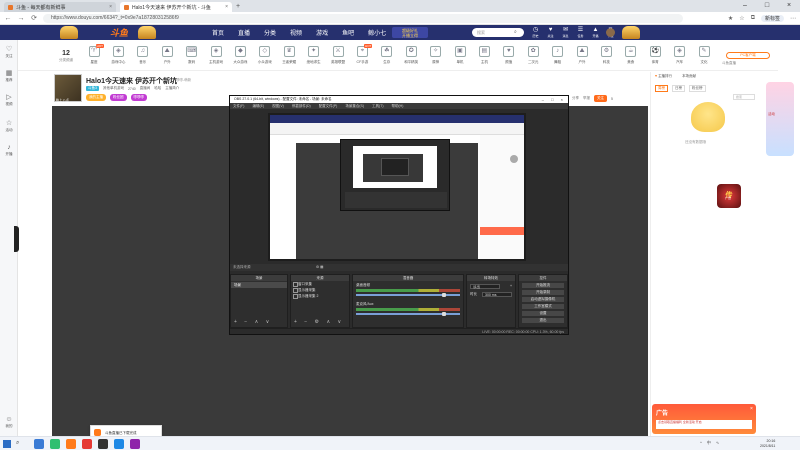 This screenshot has height=450, width=800. I want to click on start-streaming-button: 开始推流, so click(543, 285).